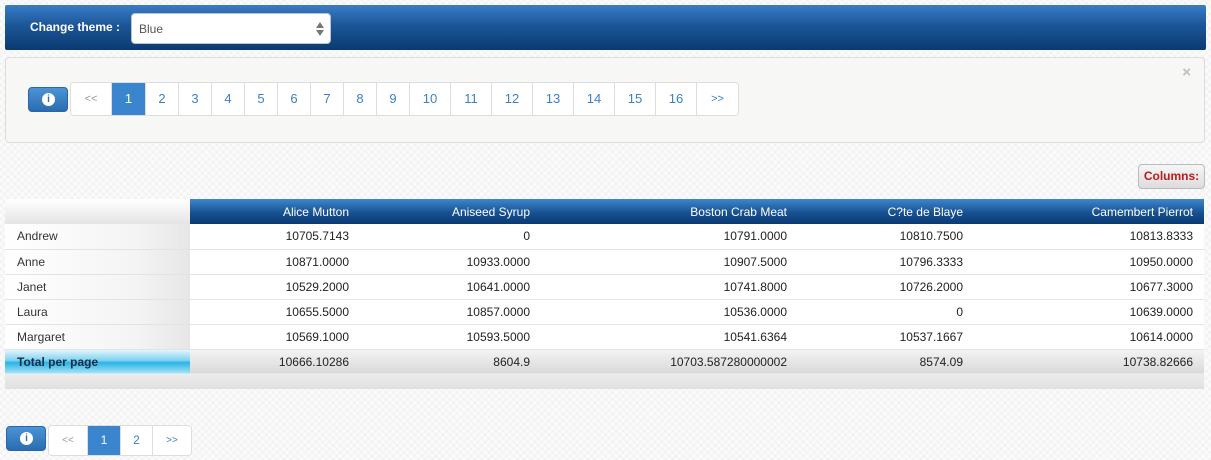 The width and height of the screenshot is (1211, 460). I want to click on pager-page-9: 9, so click(393, 99).